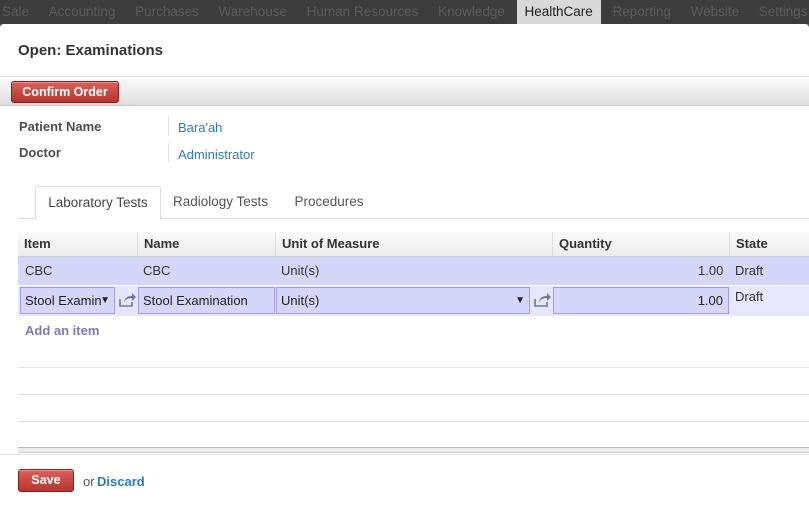 Image resolution: width=809 pixels, height=507 pixels. What do you see at coordinates (65, 92) in the screenshot?
I see `confirm-order-button: Confirm Order` at bounding box center [65, 92].